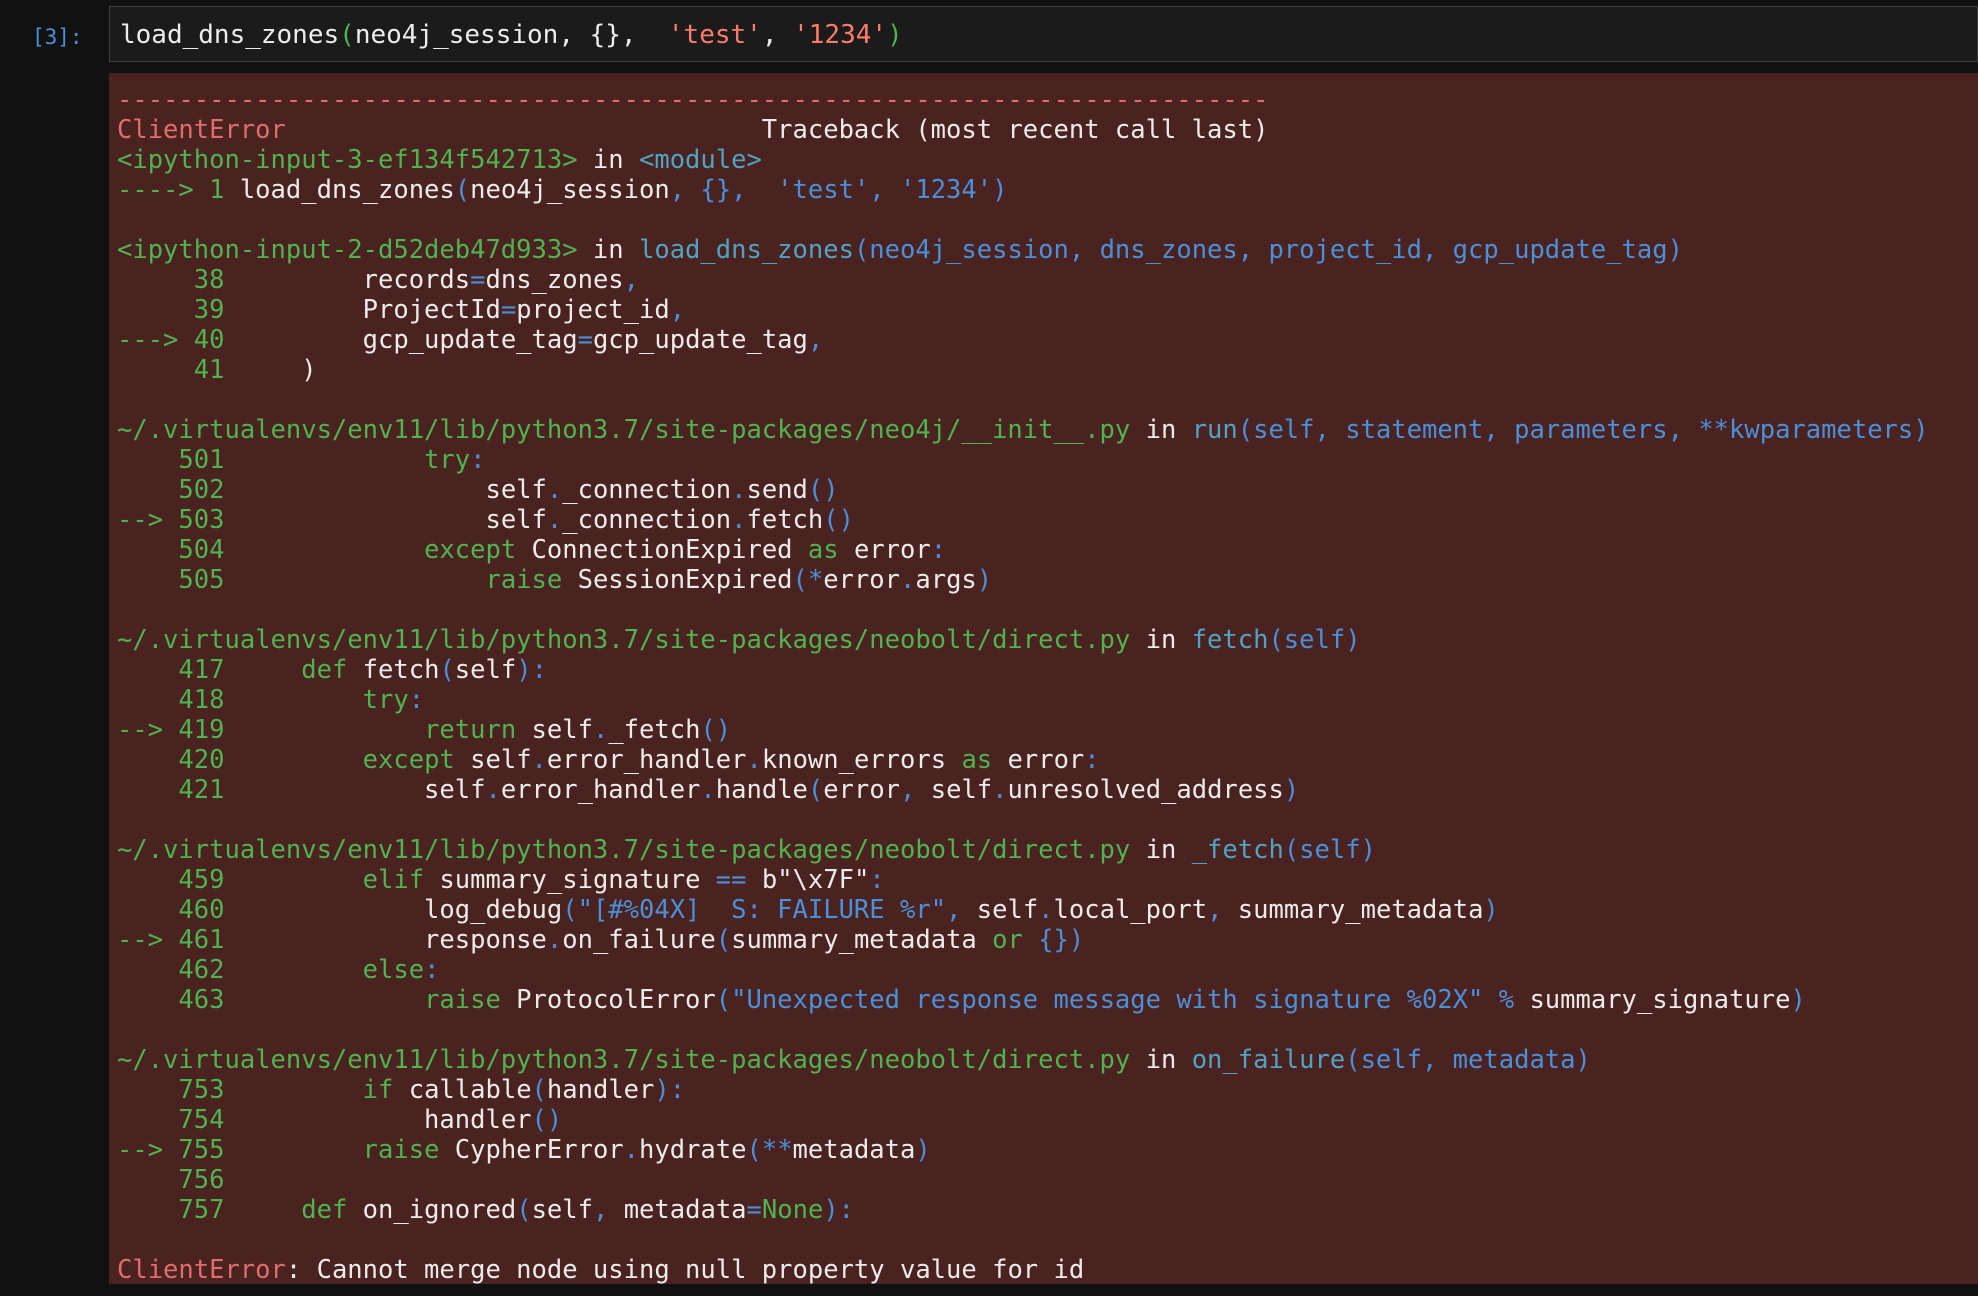  I want to click on code-token: 460, so click(178, 910).